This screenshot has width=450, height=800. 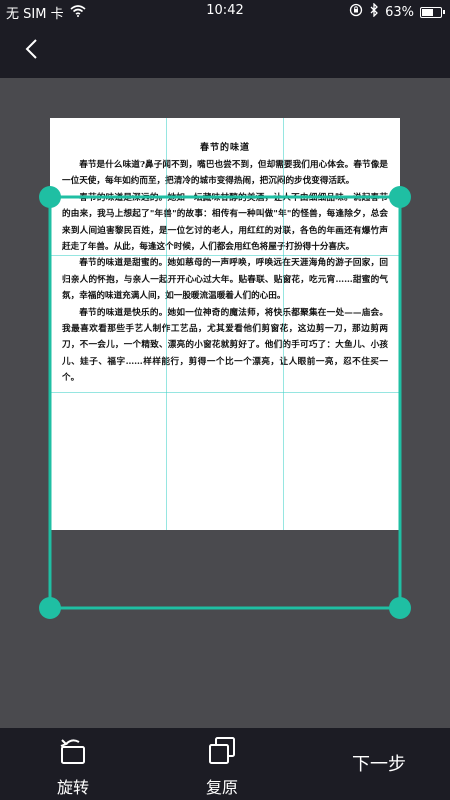 I want to click on status-right: 63%, so click(x=397, y=11).